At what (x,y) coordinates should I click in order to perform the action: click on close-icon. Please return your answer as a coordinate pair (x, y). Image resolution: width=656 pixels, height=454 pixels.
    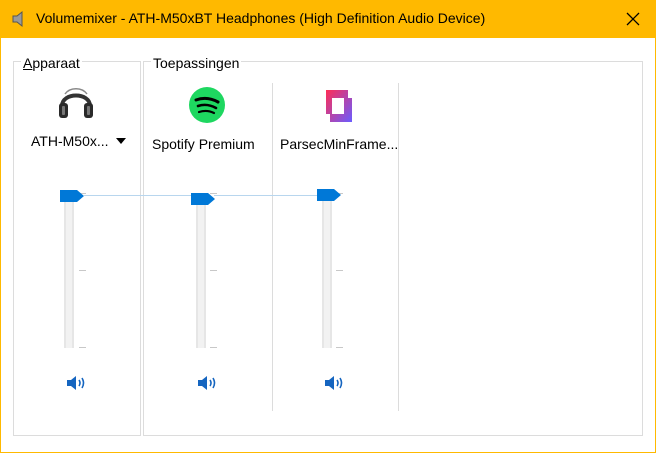
    Looking at the image, I should click on (633, 19).